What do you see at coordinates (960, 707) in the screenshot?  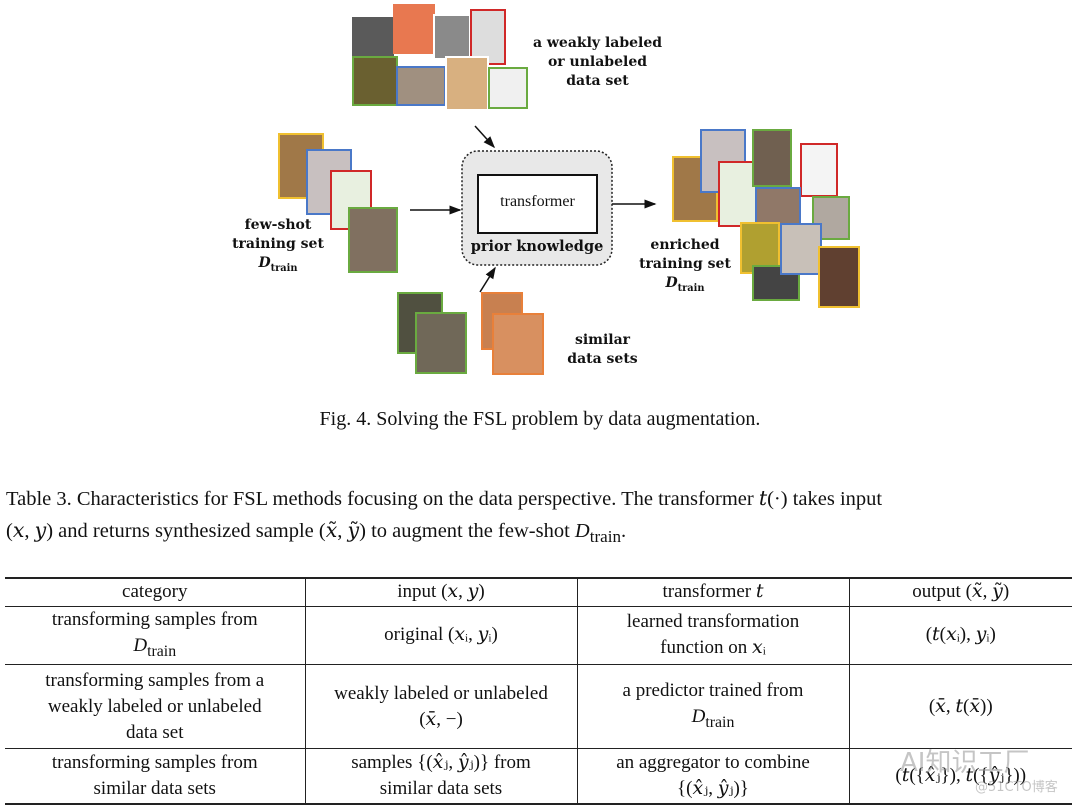 I see `cell-output: (𝑥̄, 𝑡(𝑥̄))` at bounding box center [960, 707].